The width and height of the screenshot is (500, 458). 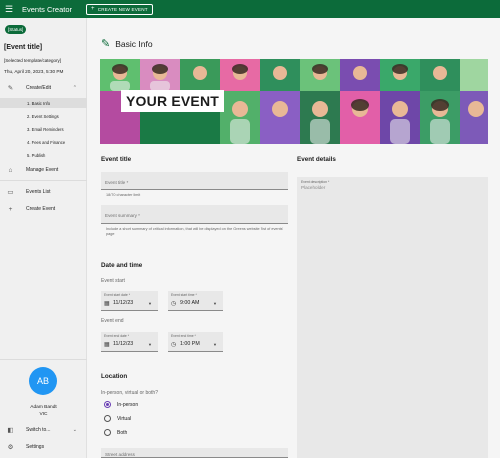 What do you see at coordinates (43, 414) in the screenshot?
I see `user-region: VIC` at bounding box center [43, 414].